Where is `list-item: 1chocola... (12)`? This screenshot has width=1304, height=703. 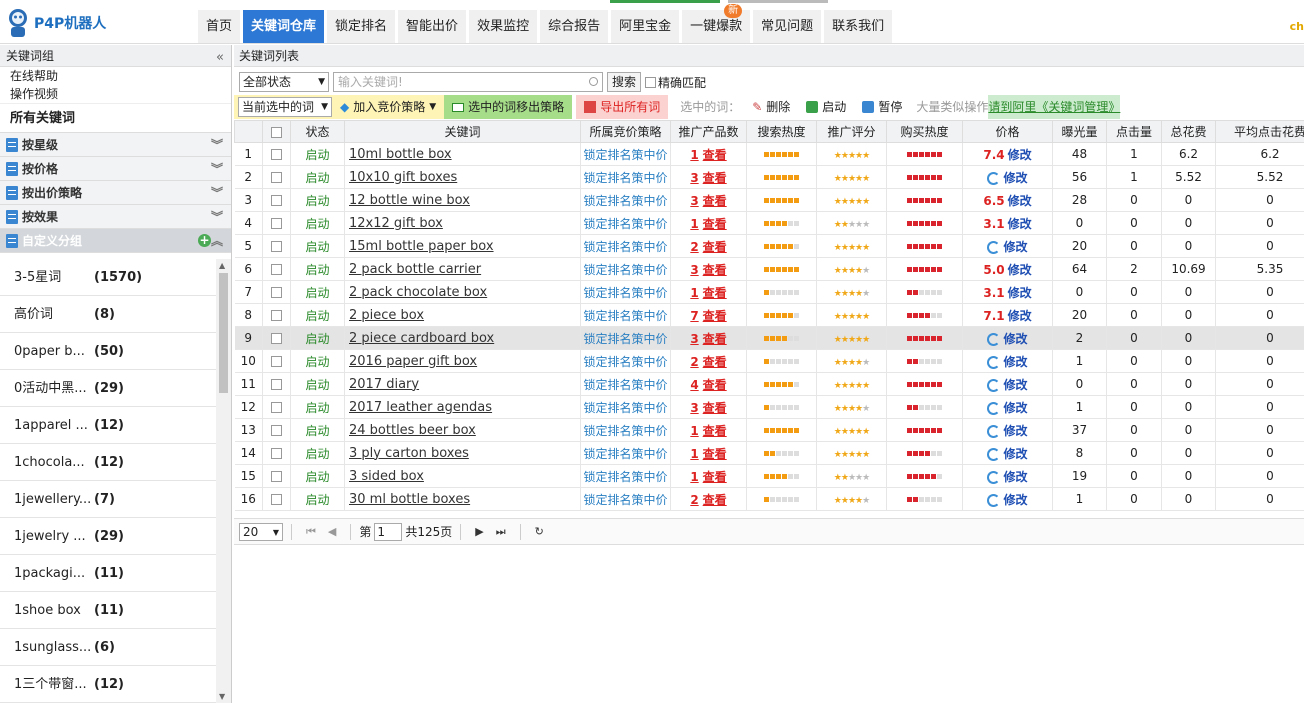
list-item: 1chocola... (12) is located at coordinates (108, 462).